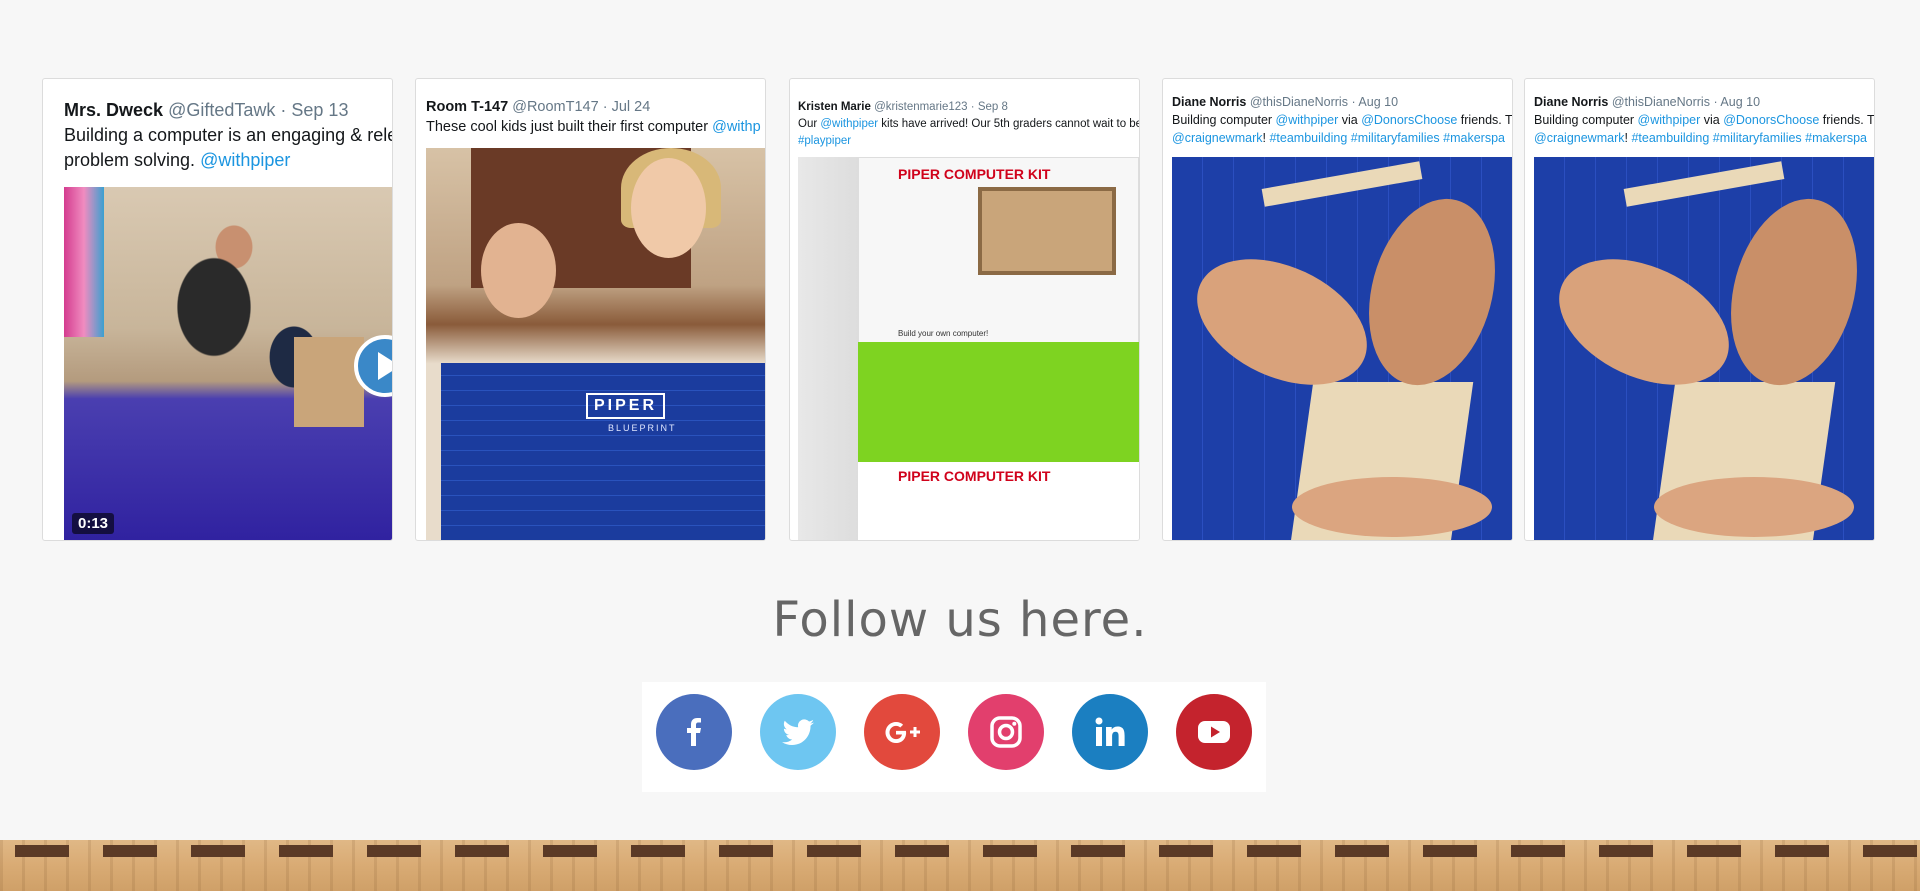 The image size is (1920, 891). What do you see at coordinates (93, 523) in the screenshot?
I see `video-duration: 0:13` at bounding box center [93, 523].